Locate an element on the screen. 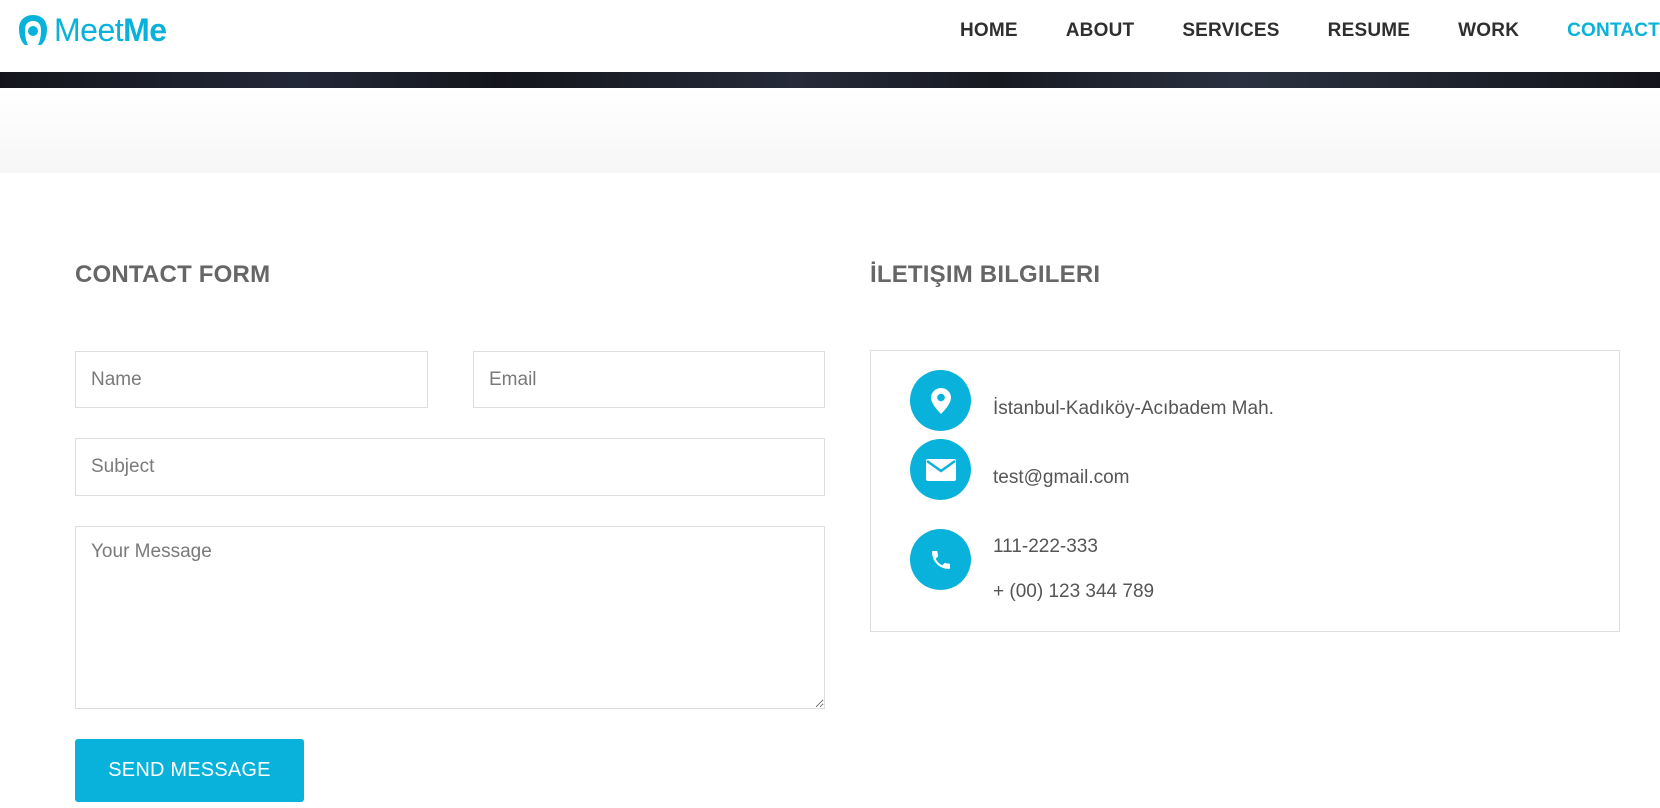 This screenshot has height=808, width=1660. phone-primary-text: 111-222-333 is located at coordinates (1045, 547).